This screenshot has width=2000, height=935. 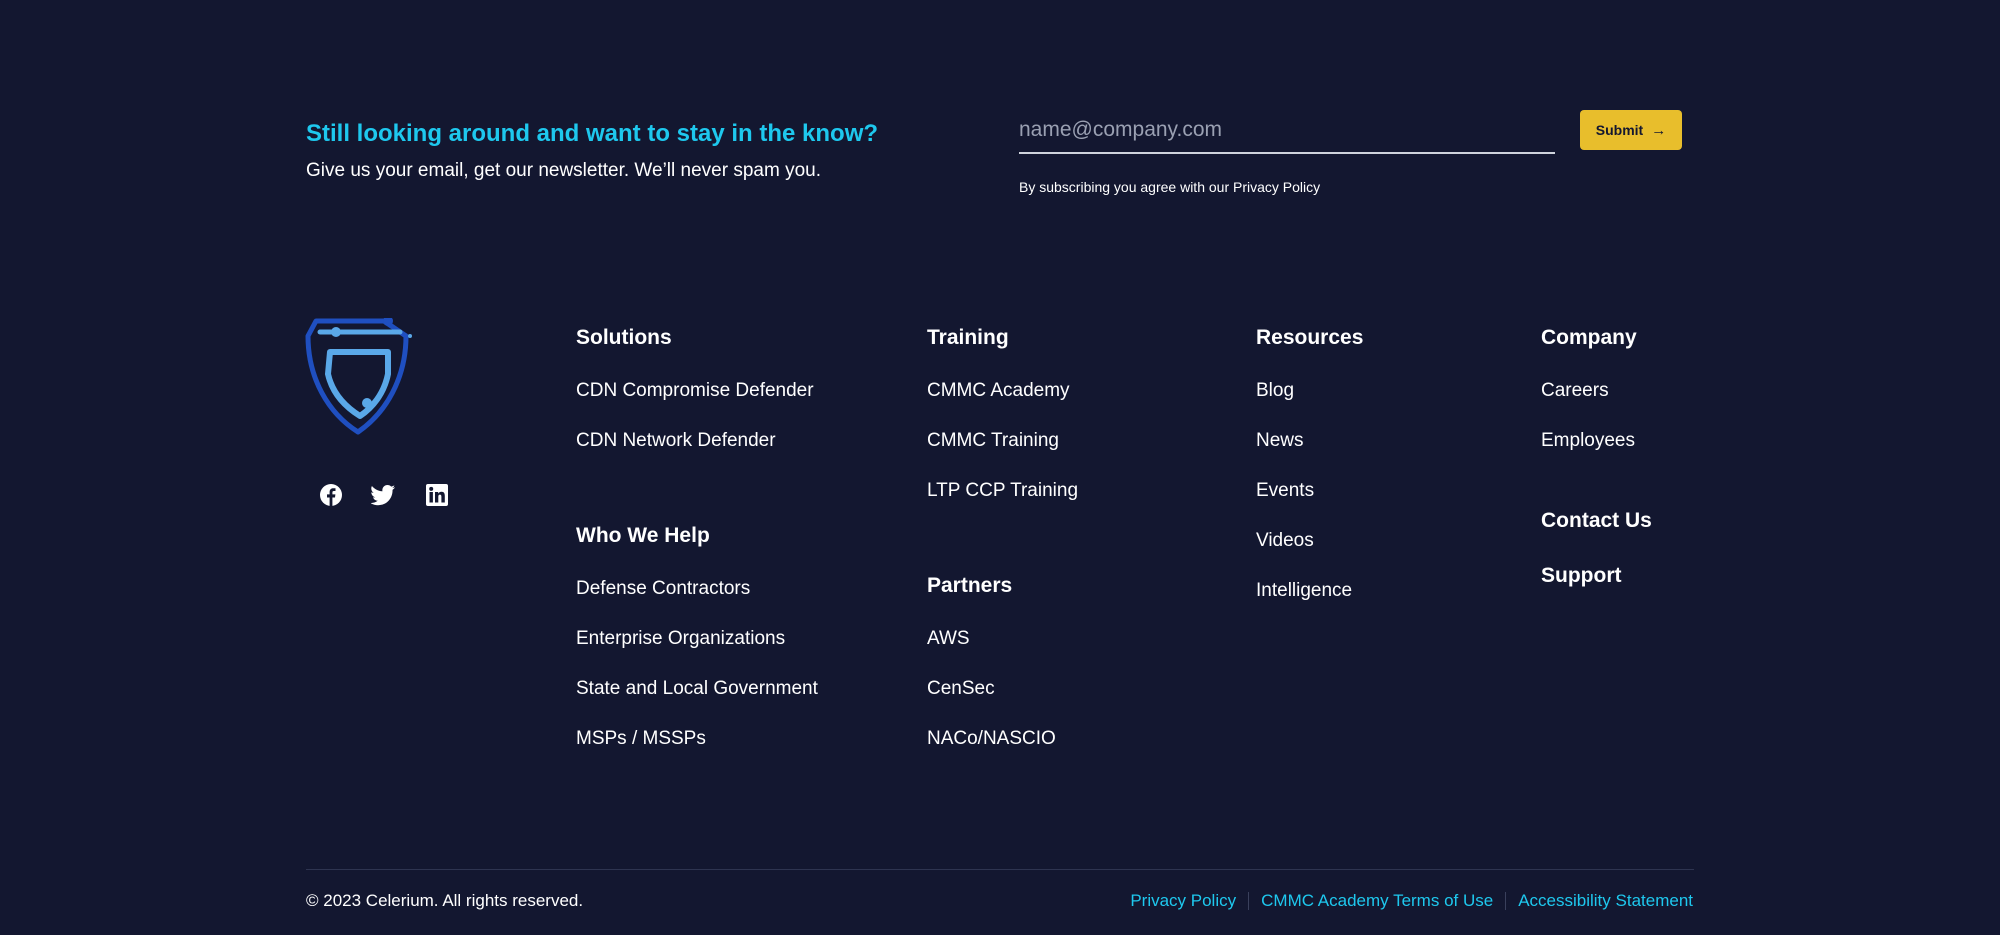 What do you see at coordinates (697, 390) in the screenshot?
I see `link-cdn-compromise-defender: CDN Compromise Defender` at bounding box center [697, 390].